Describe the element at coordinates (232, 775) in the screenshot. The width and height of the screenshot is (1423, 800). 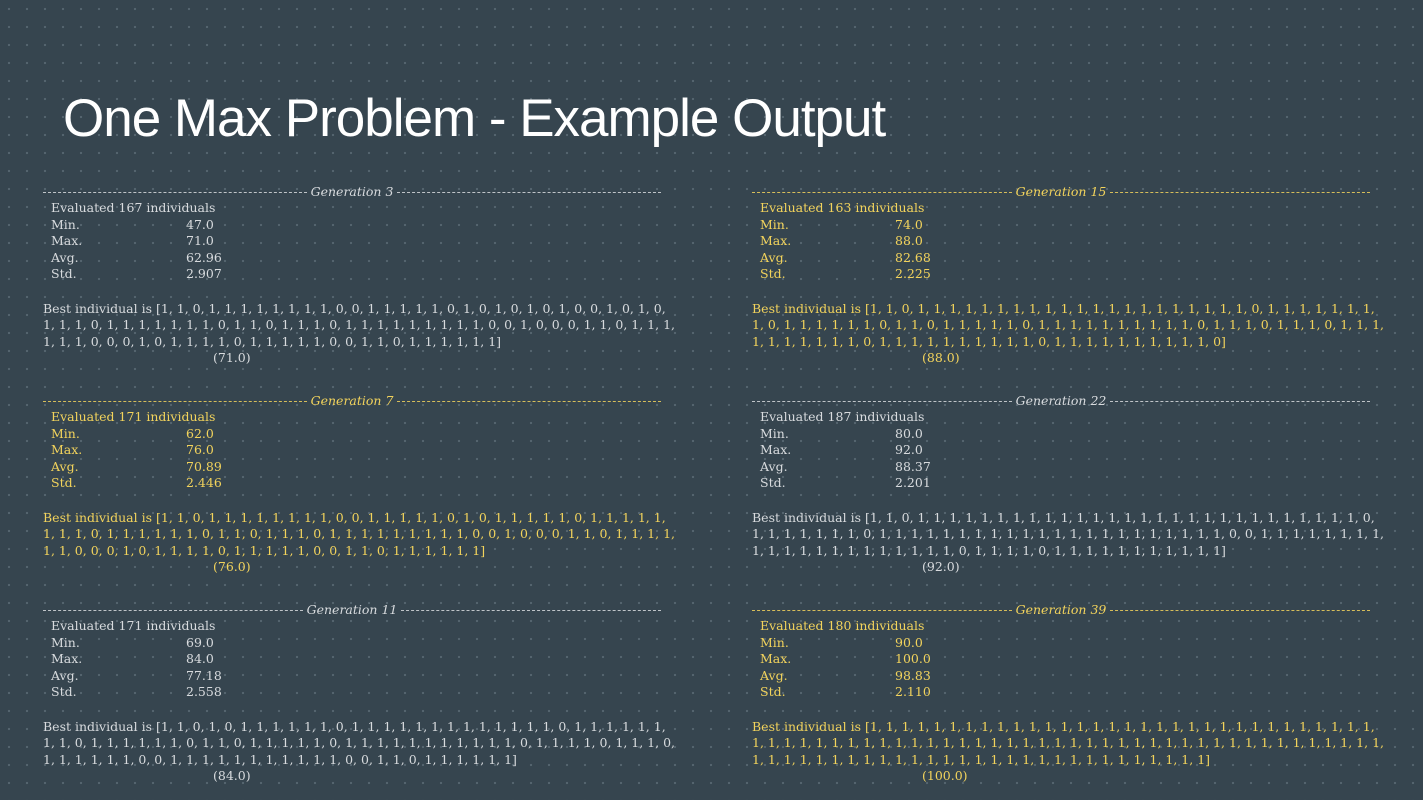
I see `best-fitness: (84.0)` at that location.